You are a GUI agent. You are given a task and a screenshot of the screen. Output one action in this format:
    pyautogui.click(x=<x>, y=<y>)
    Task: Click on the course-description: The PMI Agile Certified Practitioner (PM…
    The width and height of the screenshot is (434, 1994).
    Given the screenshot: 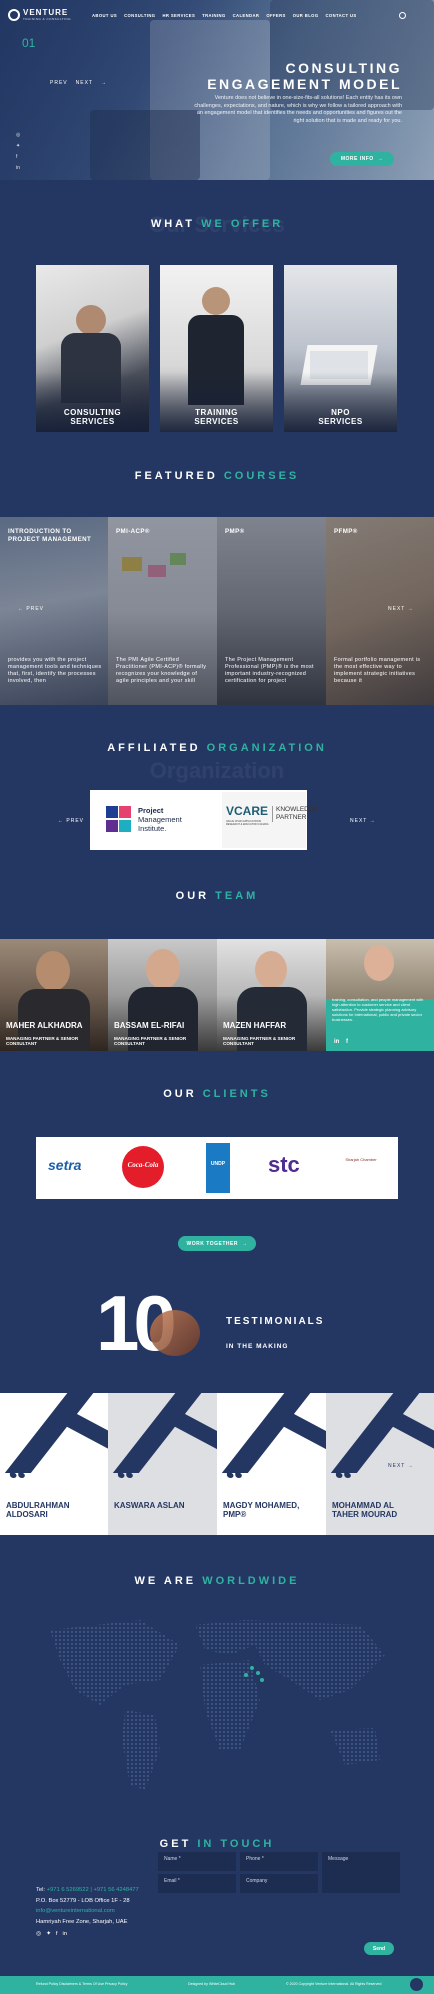 What is the action you would take?
    pyautogui.click(x=161, y=670)
    